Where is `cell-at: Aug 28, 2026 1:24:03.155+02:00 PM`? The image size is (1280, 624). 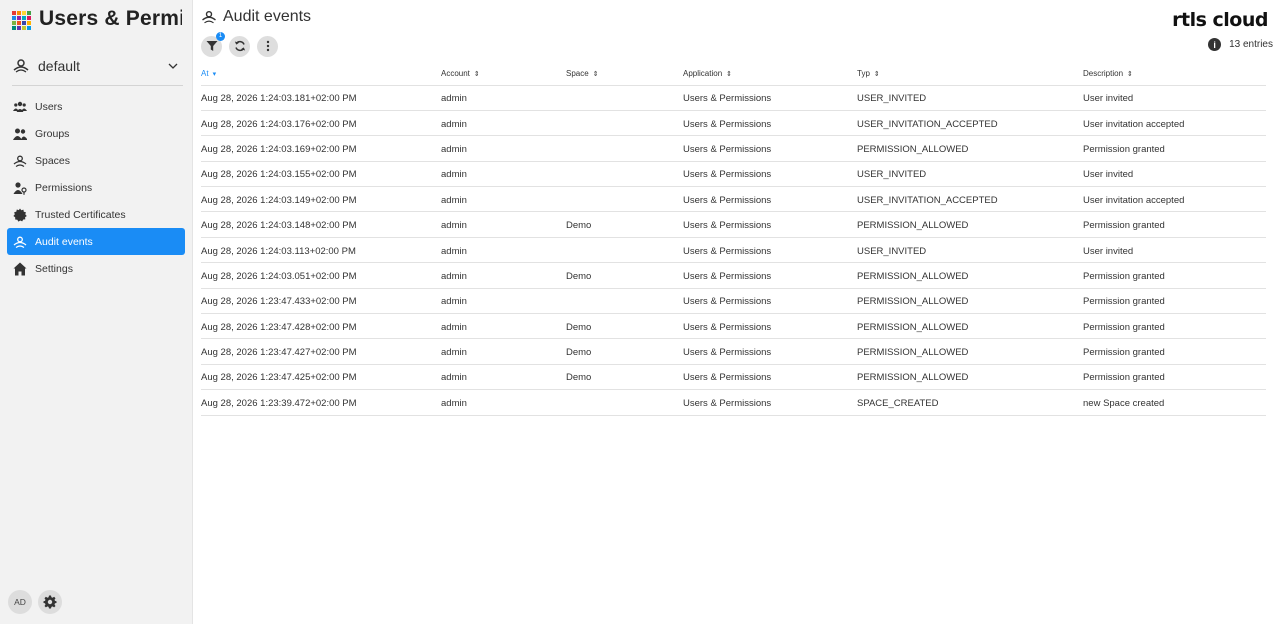 cell-at: Aug 28, 2026 1:24:03.155+02:00 PM is located at coordinates (321, 174).